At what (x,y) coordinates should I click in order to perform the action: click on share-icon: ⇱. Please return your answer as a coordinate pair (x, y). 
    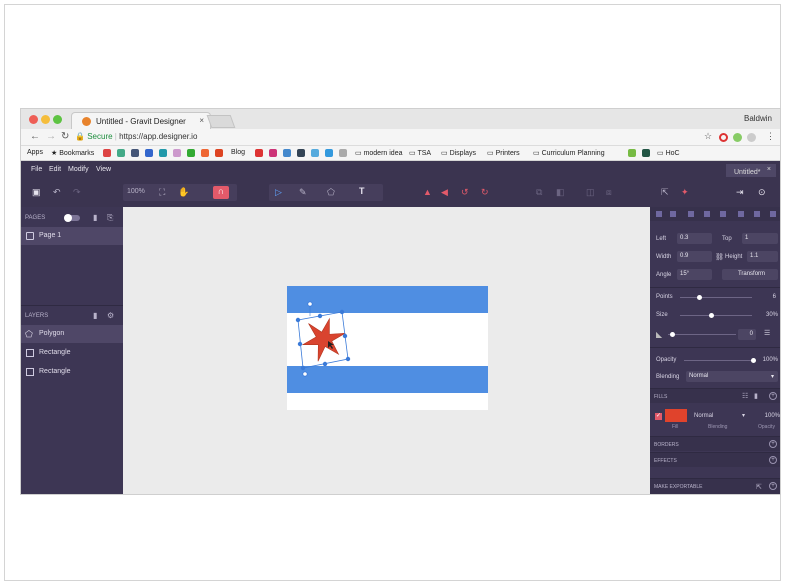
    Looking at the image, I should click on (665, 192).